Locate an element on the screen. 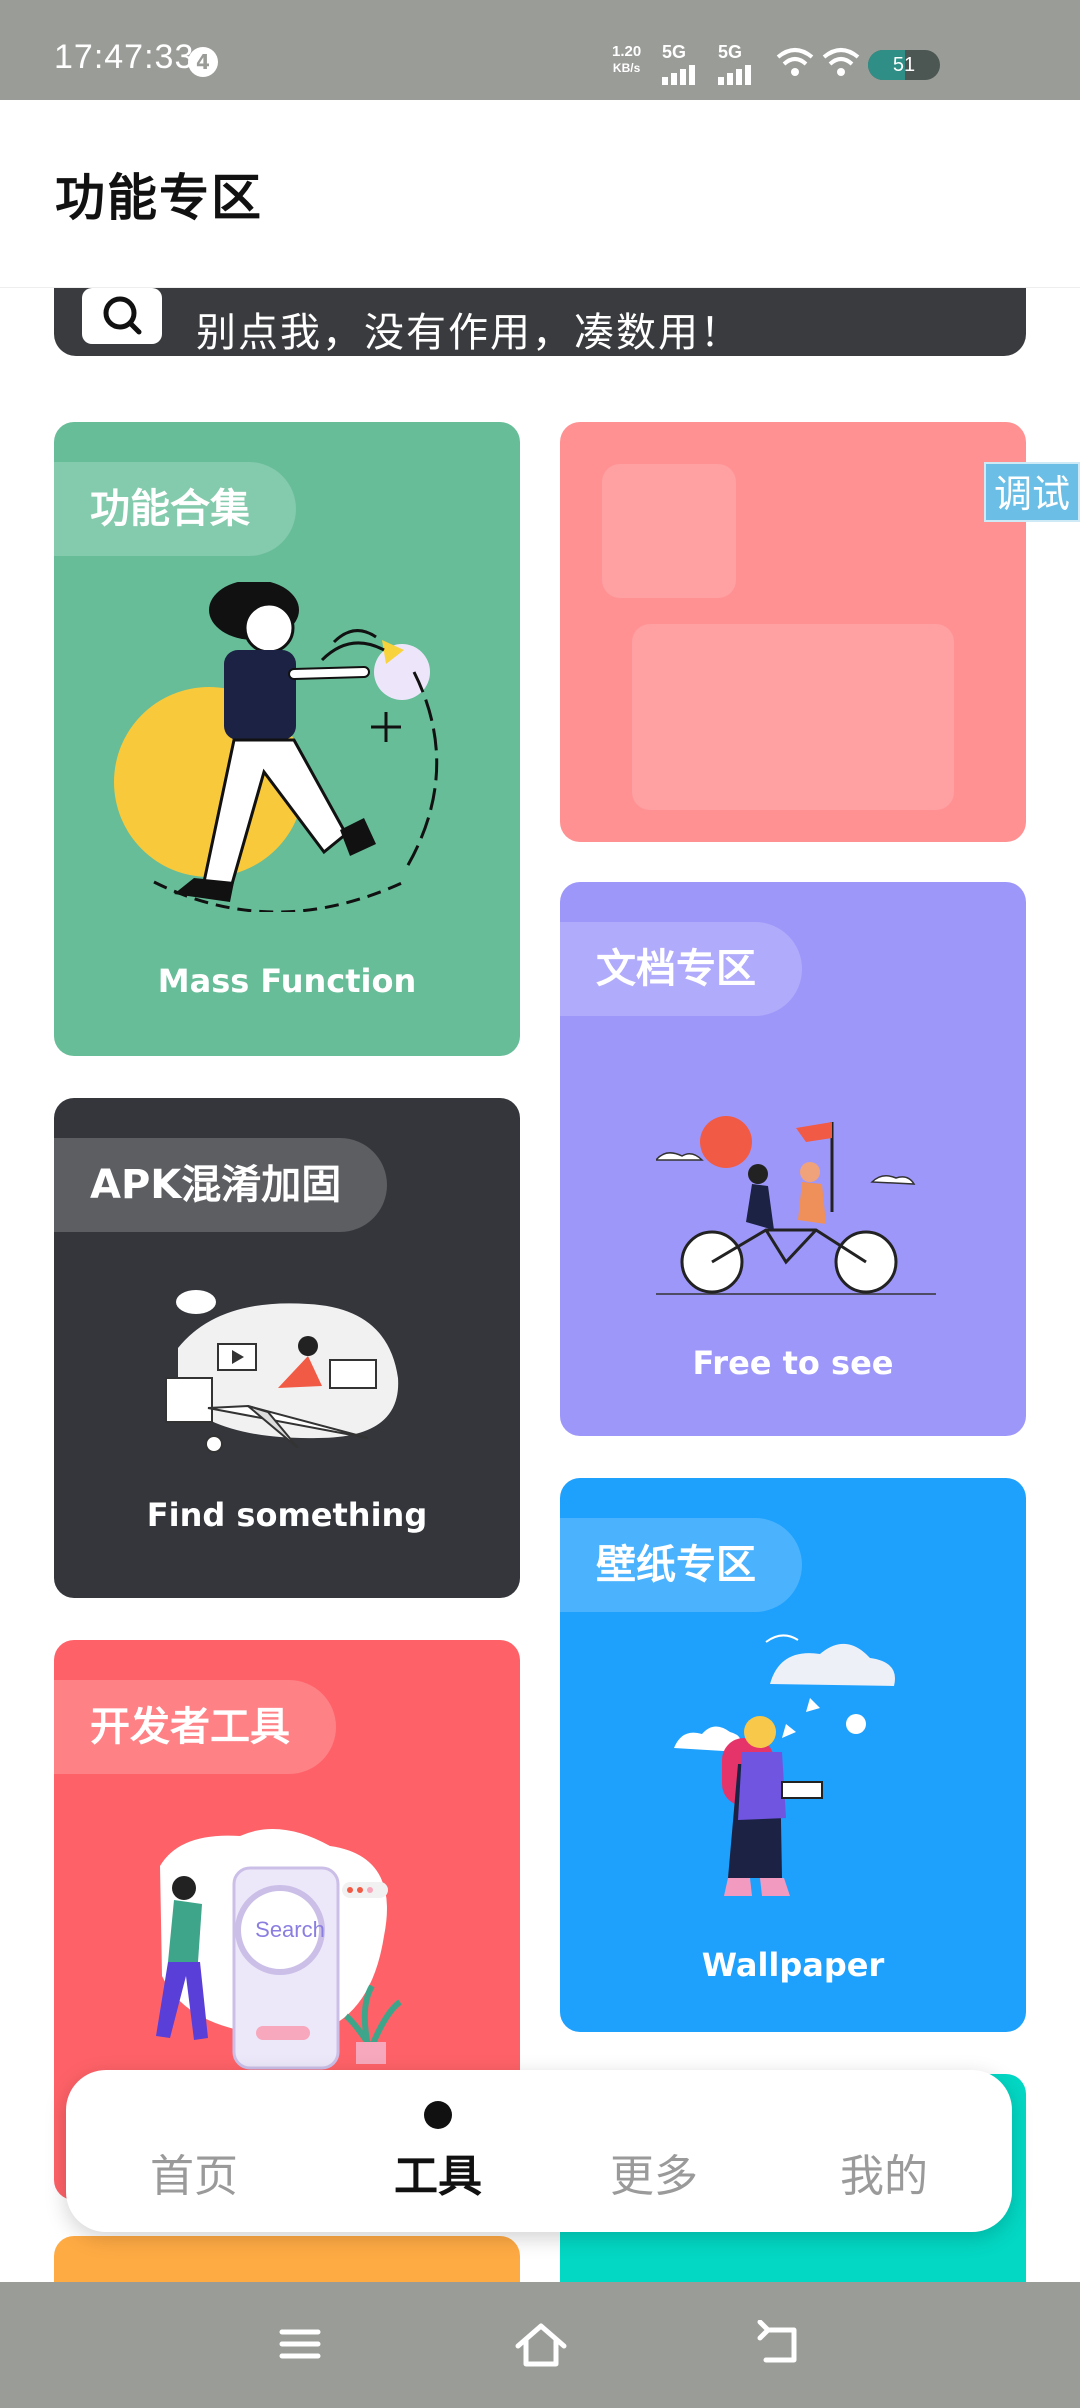  wifi-icon is located at coordinates (795, 62).